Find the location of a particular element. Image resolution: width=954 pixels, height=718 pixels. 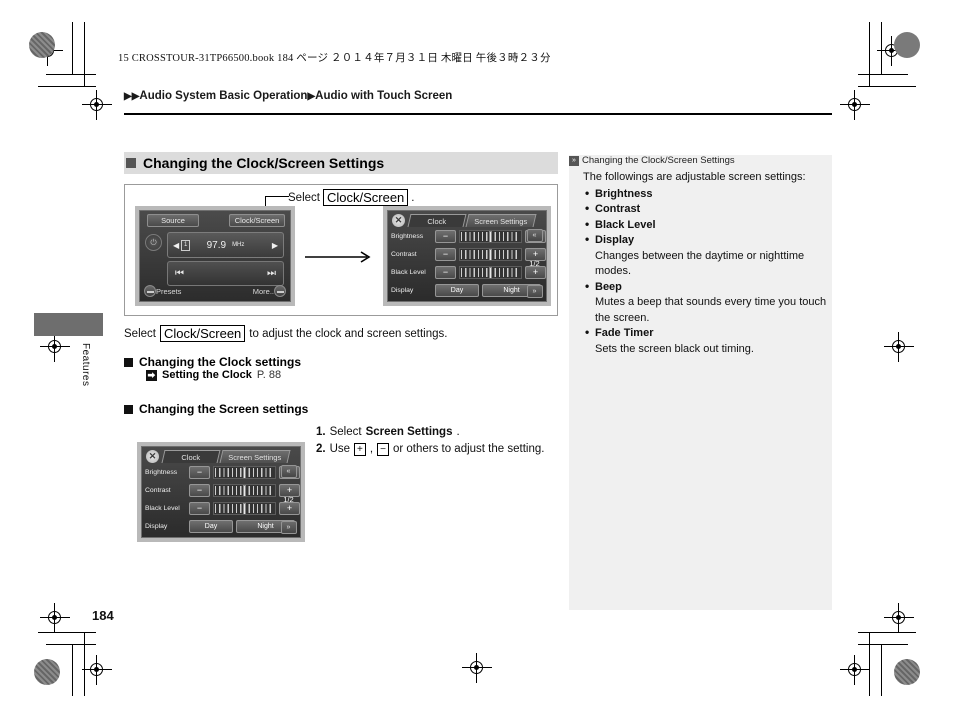

scroll-down-icon: » is located at coordinates (534, 291).